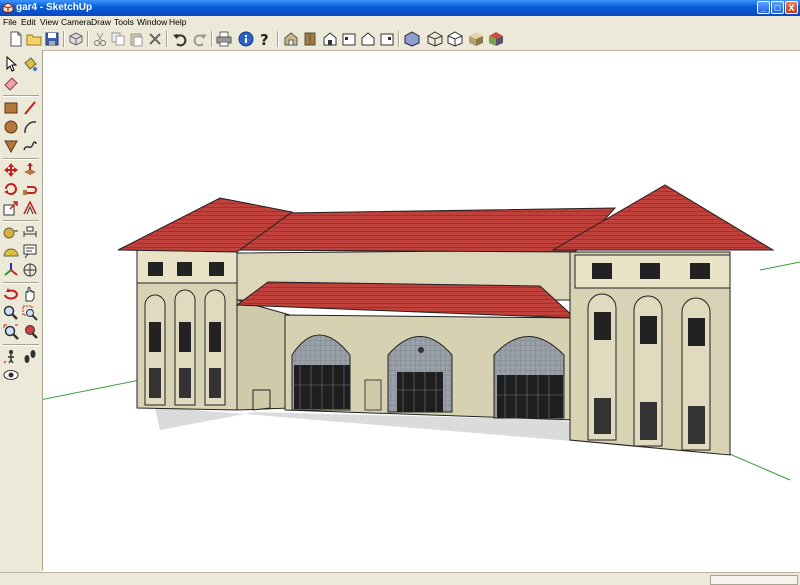 This screenshot has width=800, height=585. What do you see at coordinates (30, 356) in the screenshot?
I see `walk-tool-icon` at bounding box center [30, 356].